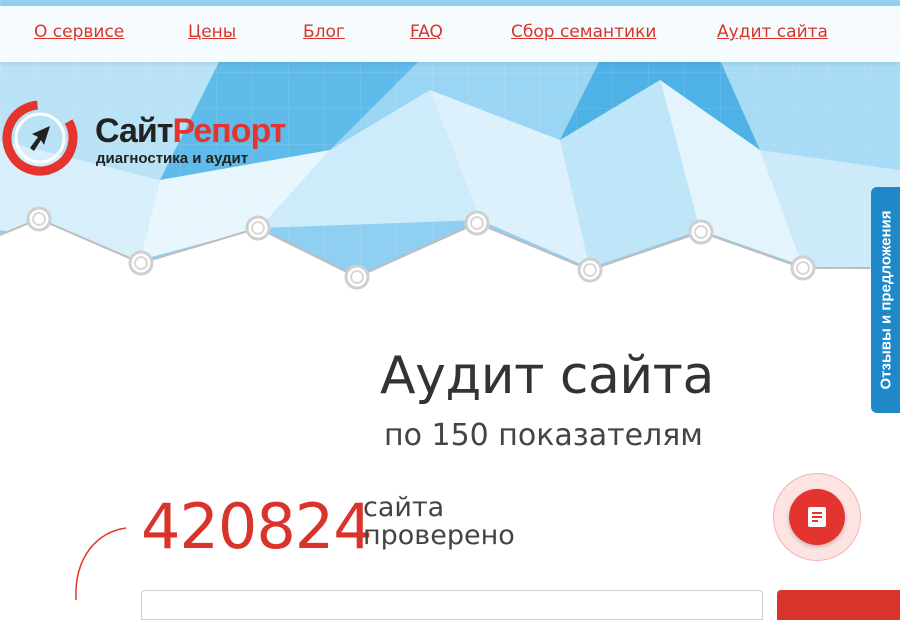 This screenshot has height=620, width=900. I want to click on nav-link-blog: Блог, so click(324, 32).